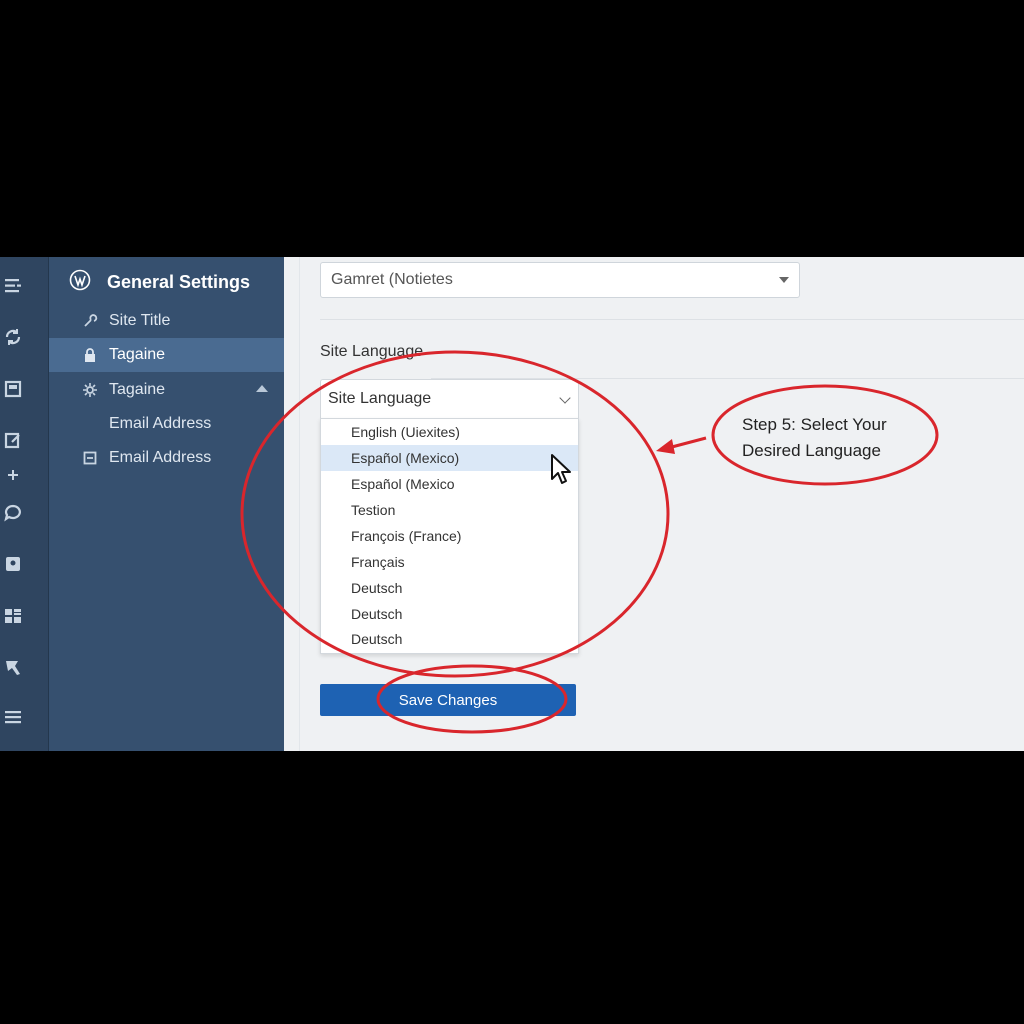 The height and width of the screenshot is (1024, 1024). Describe the element at coordinates (166, 390) in the screenshot. I see `sidebar-item-tagaine-expandable: Tagaine` at that location.